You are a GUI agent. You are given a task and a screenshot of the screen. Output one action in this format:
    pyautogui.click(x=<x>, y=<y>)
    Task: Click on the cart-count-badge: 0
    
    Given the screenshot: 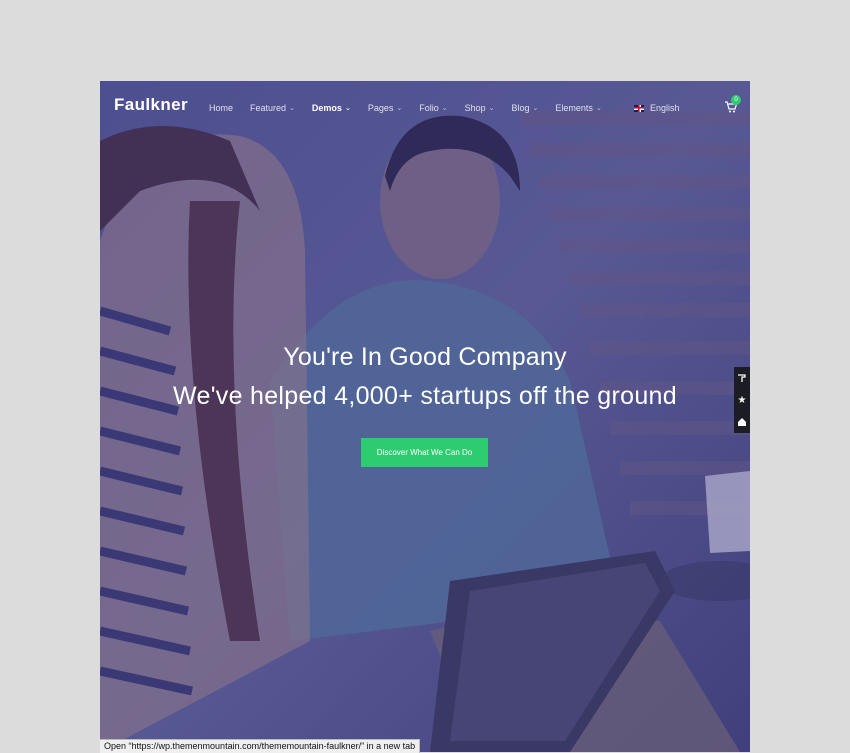 What is the action you would take?
    pyautogui.click(x=736, y=100)
    